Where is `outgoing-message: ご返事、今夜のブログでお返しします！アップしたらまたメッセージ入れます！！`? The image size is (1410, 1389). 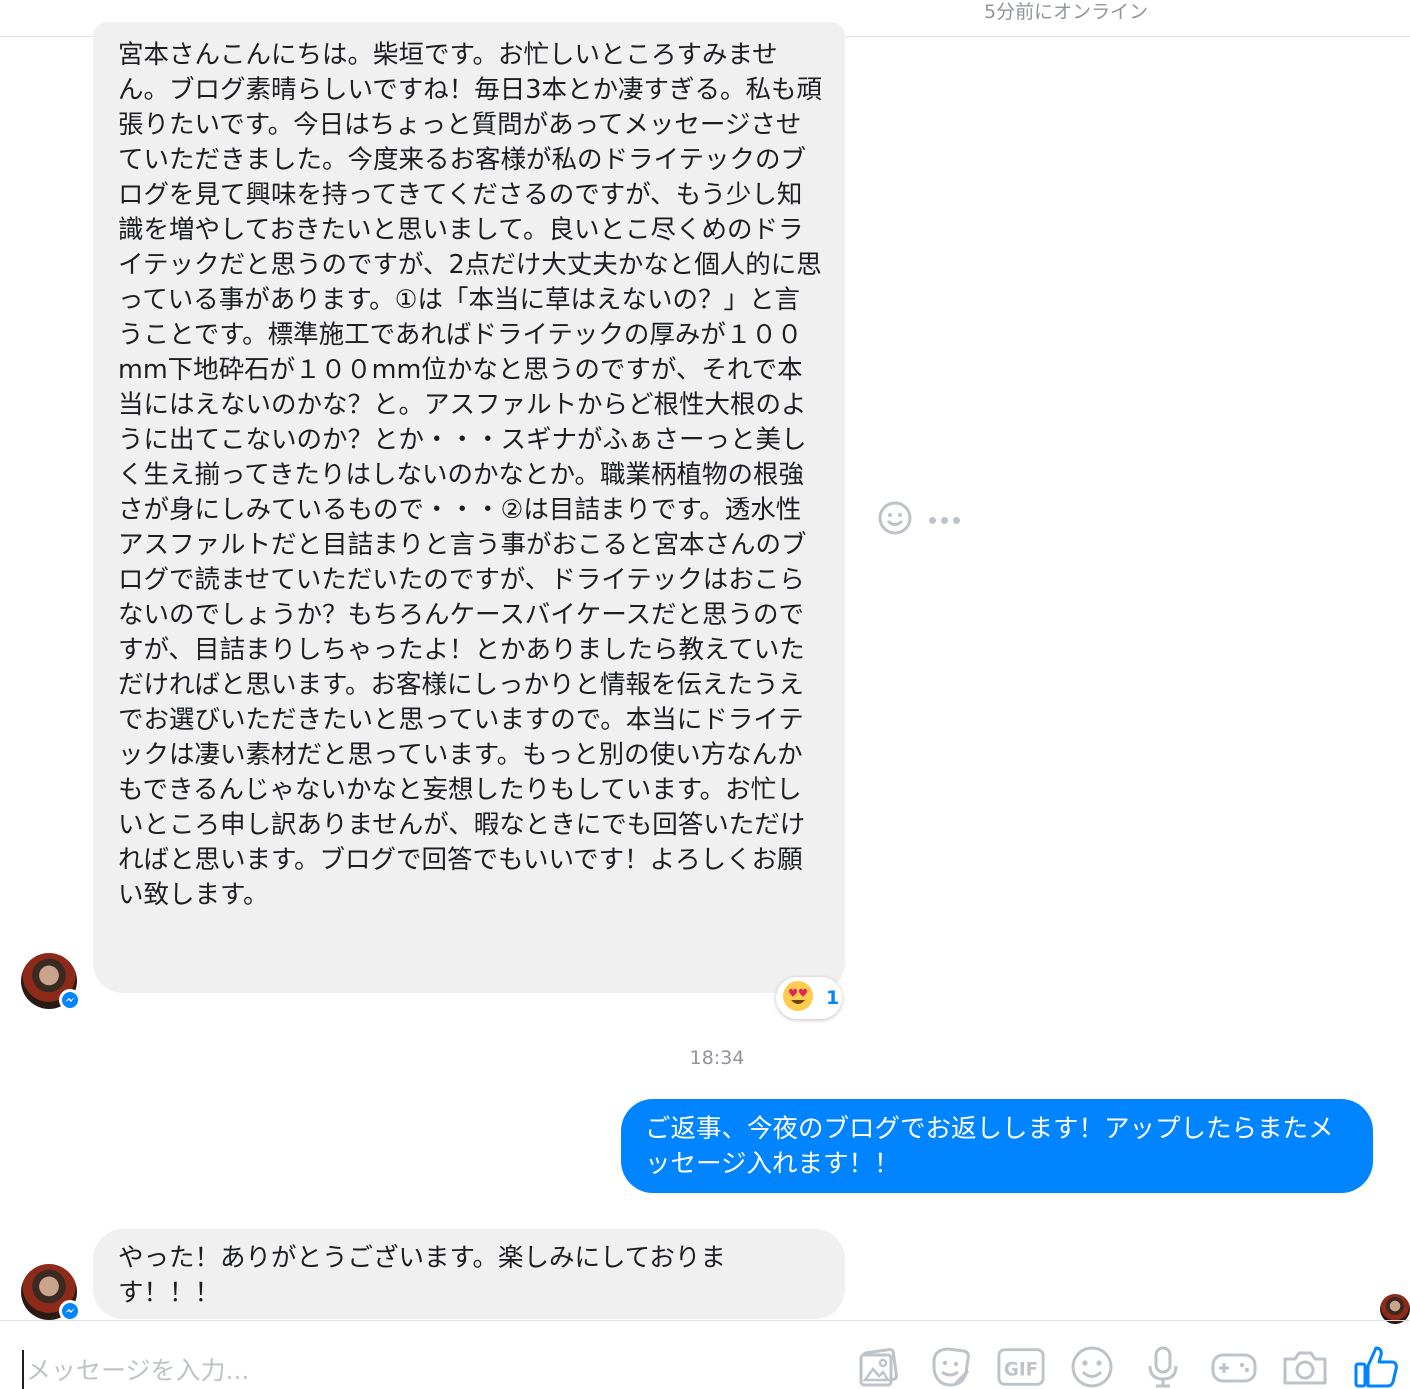
outgoing-message: ご返事、今夜のブログでお返しします！アップしたらまたメッセージ入れます！！ is located at coordinates (997, 1146).